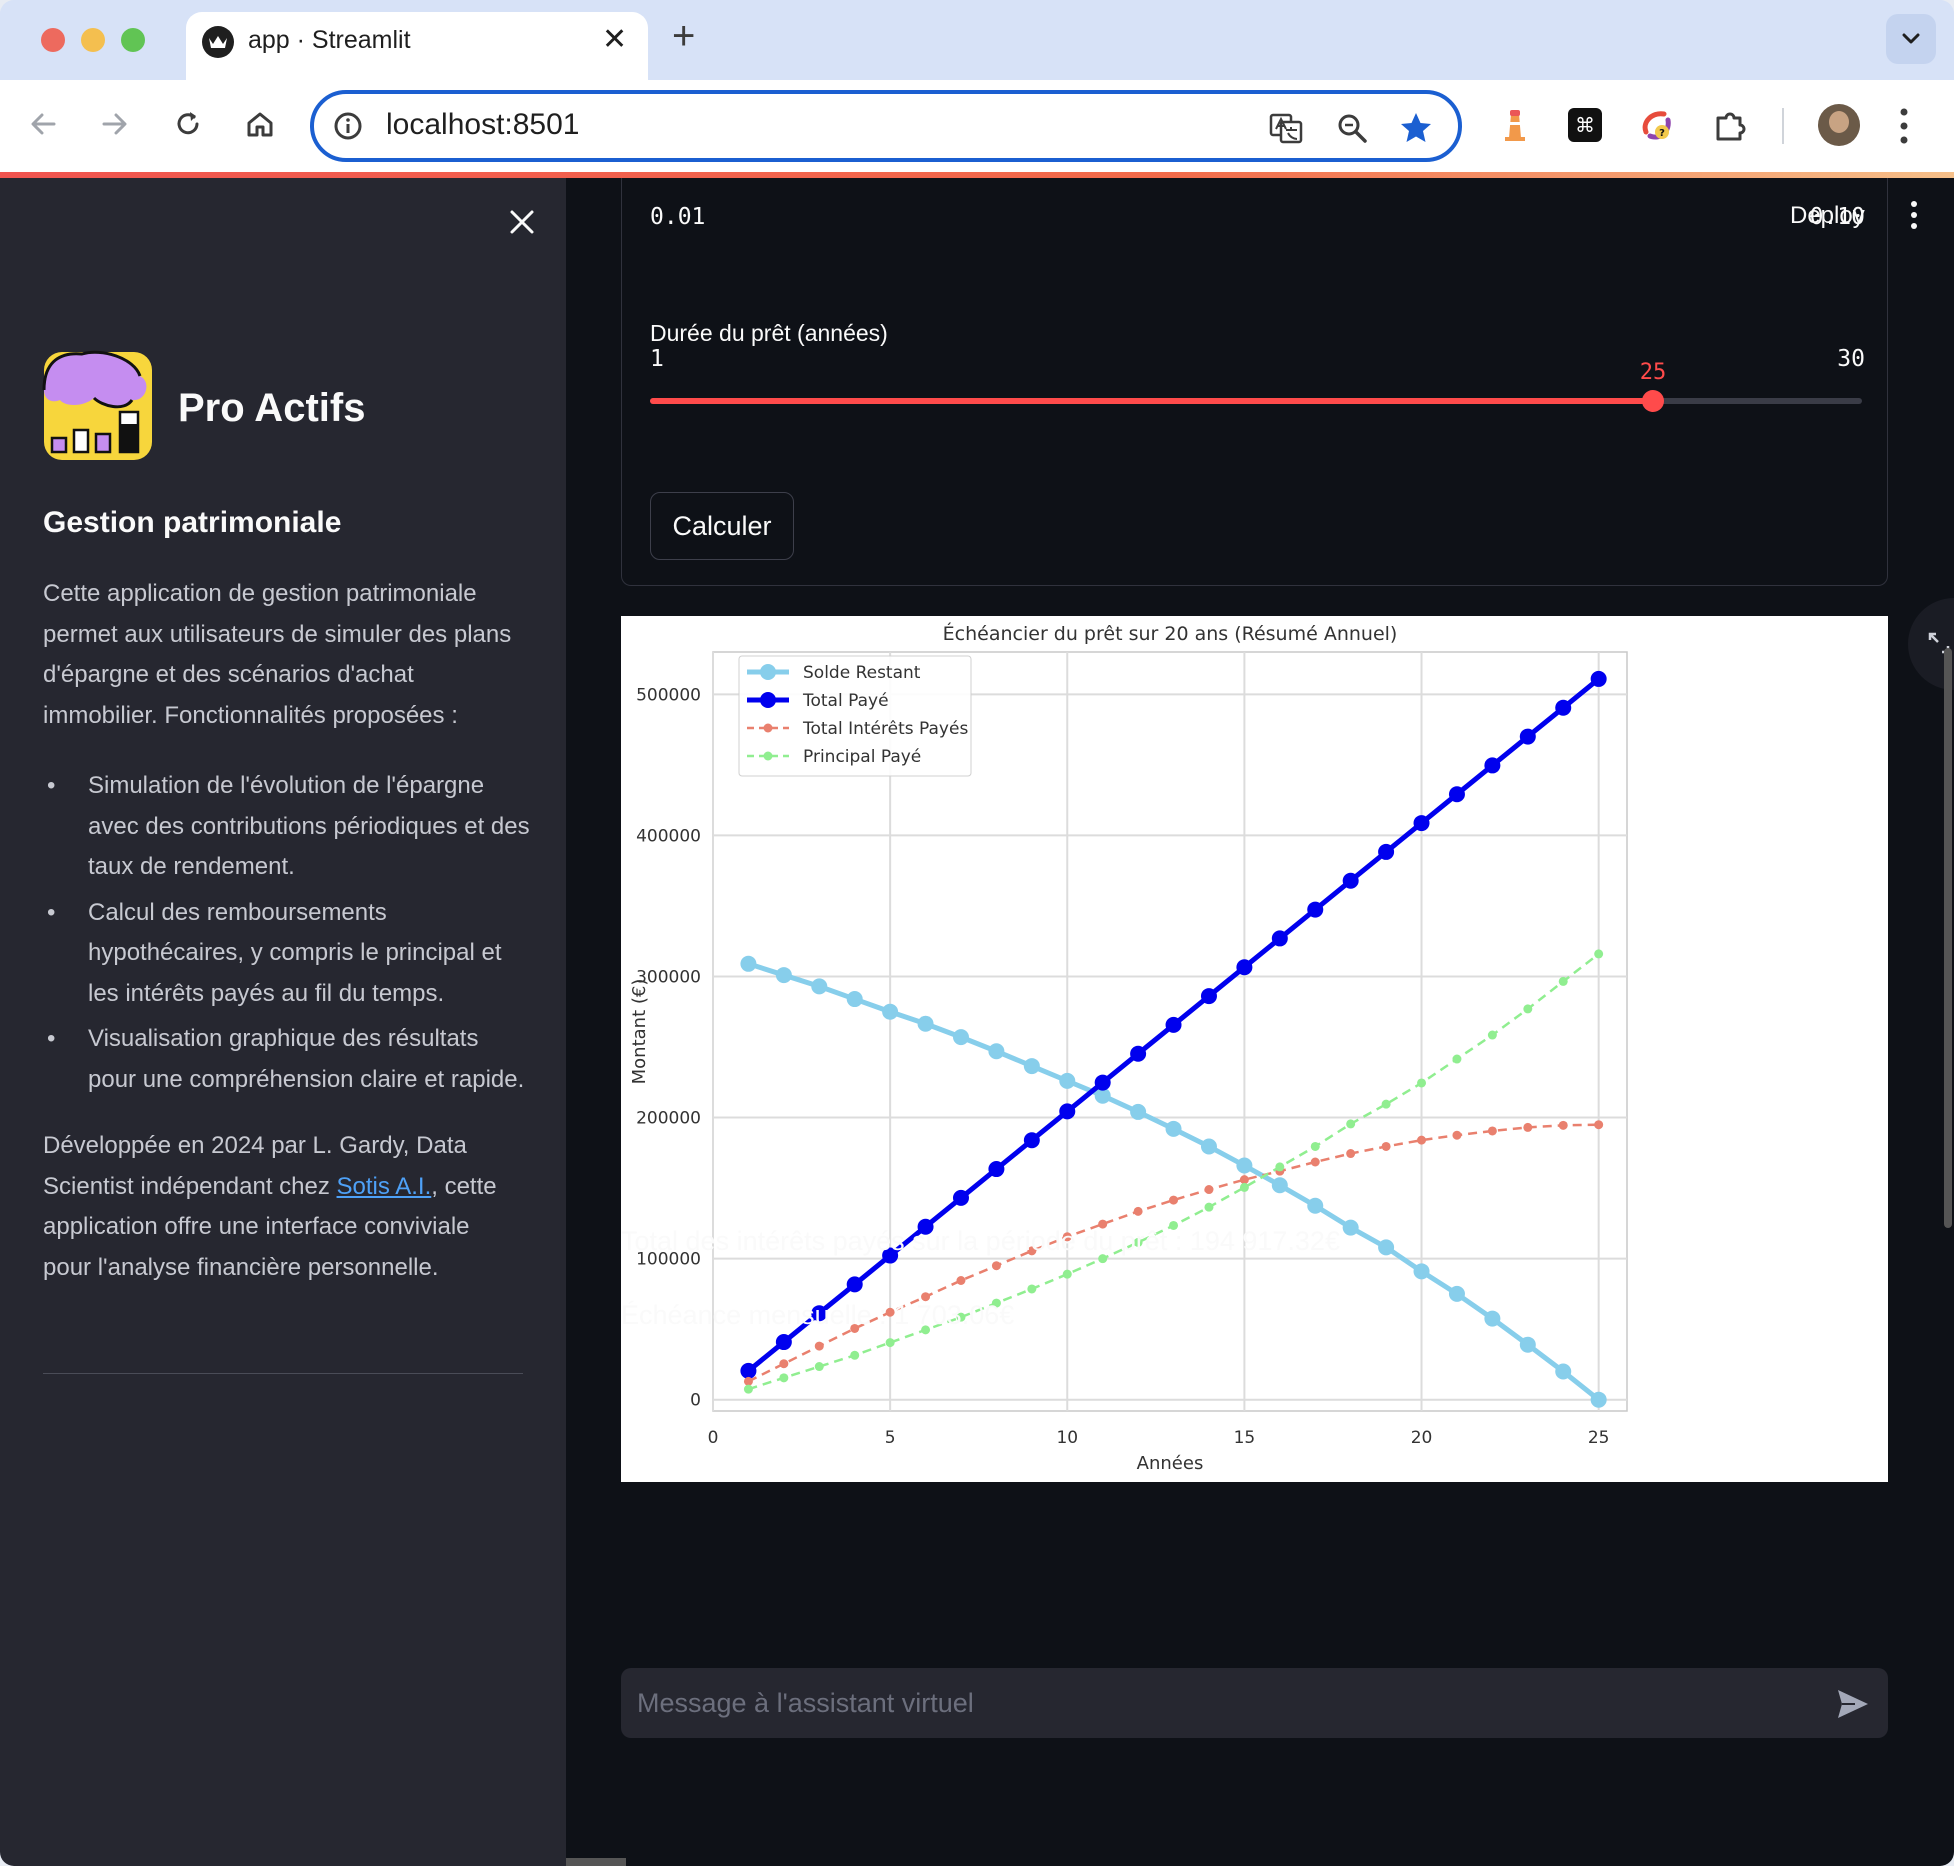 This screenshot has width=1954, height=1866. What do you see at coordinates (348, 126) in the screenshot?
I see `site-info-icon` at bounding box center [348, 126].